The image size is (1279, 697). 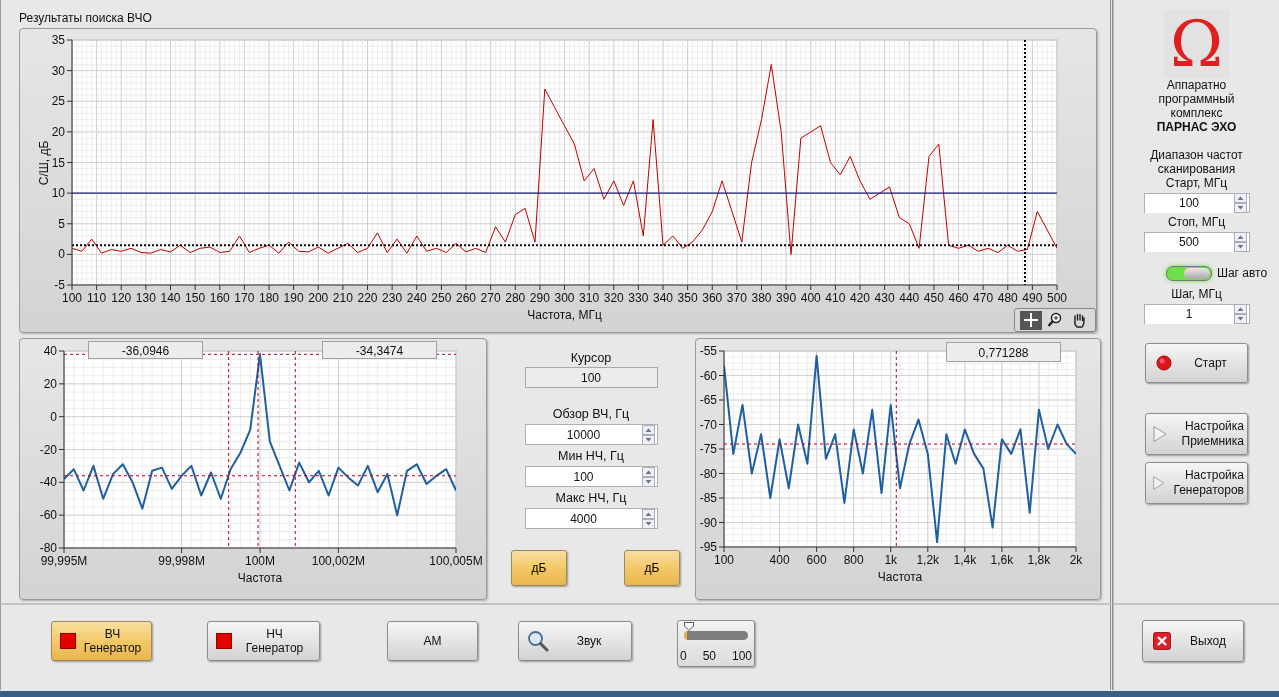 What do you see at coordinates (367, 298) in the screenshot?
I see `tick-label: 220` at bounding box center [367, 298].